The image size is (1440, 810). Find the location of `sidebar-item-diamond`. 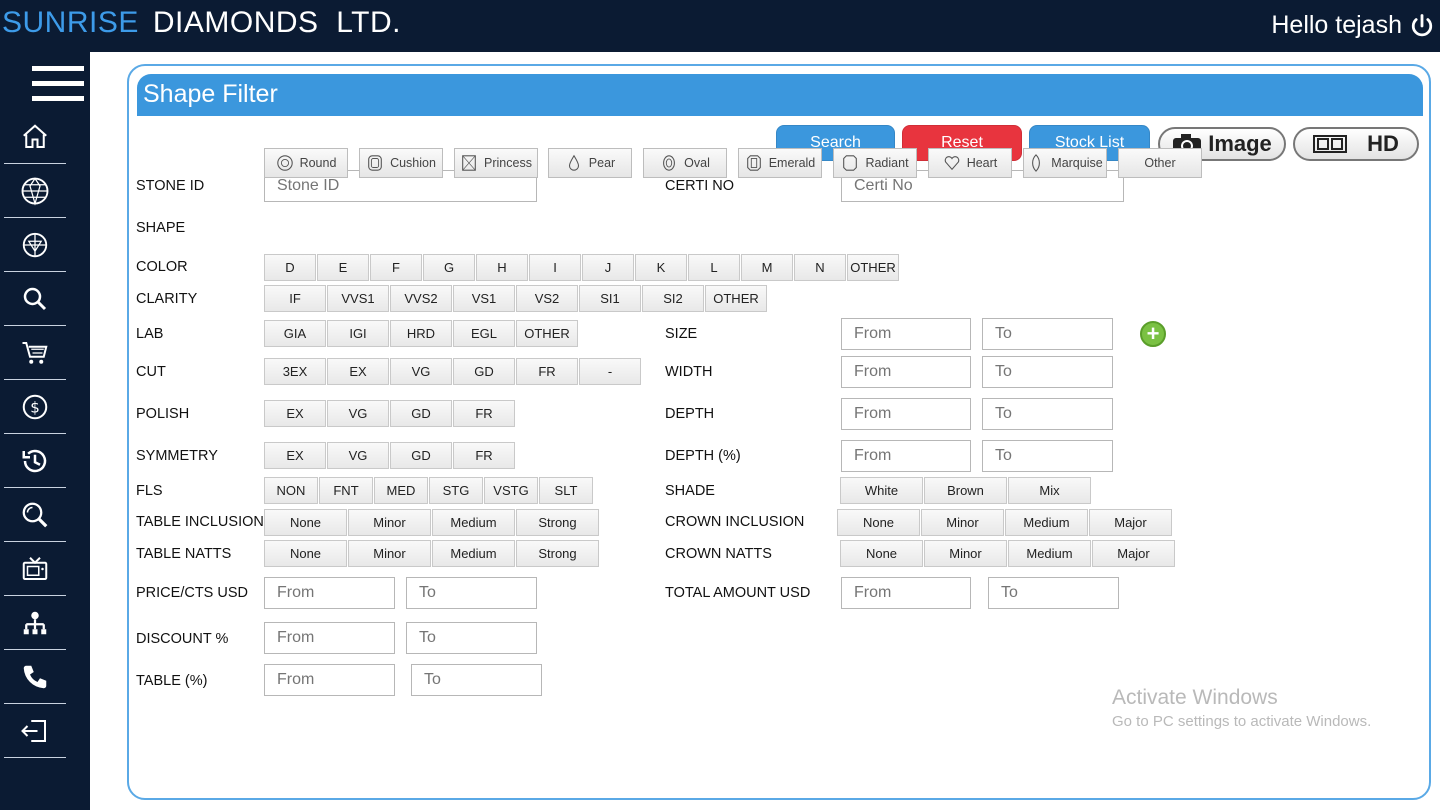

sidebar-item-diamond is located at coordinates (35, 191).